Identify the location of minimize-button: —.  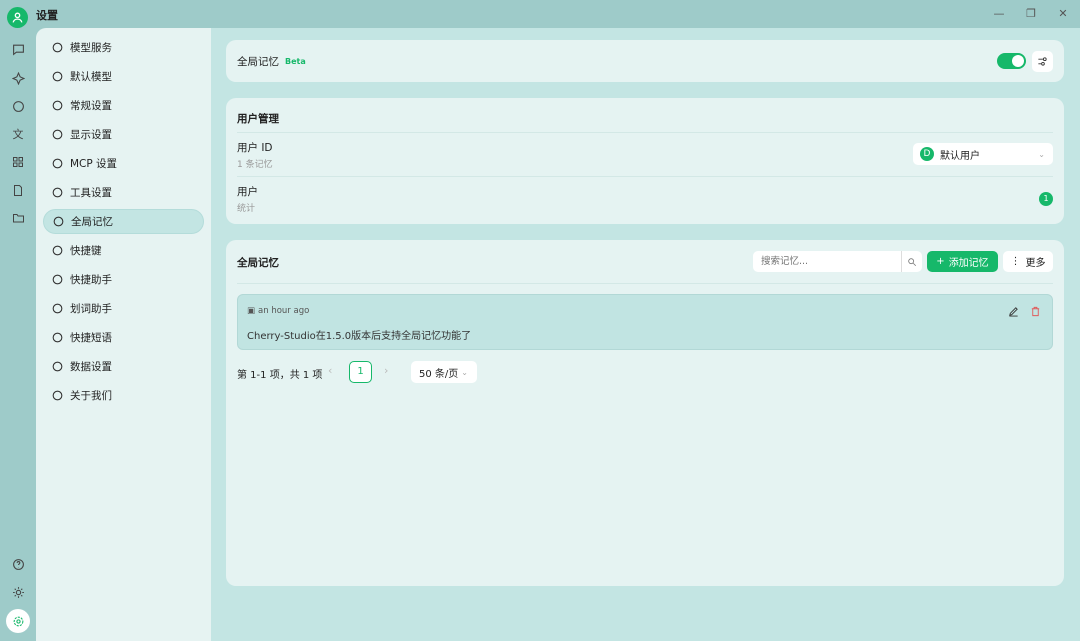
(999, 14).